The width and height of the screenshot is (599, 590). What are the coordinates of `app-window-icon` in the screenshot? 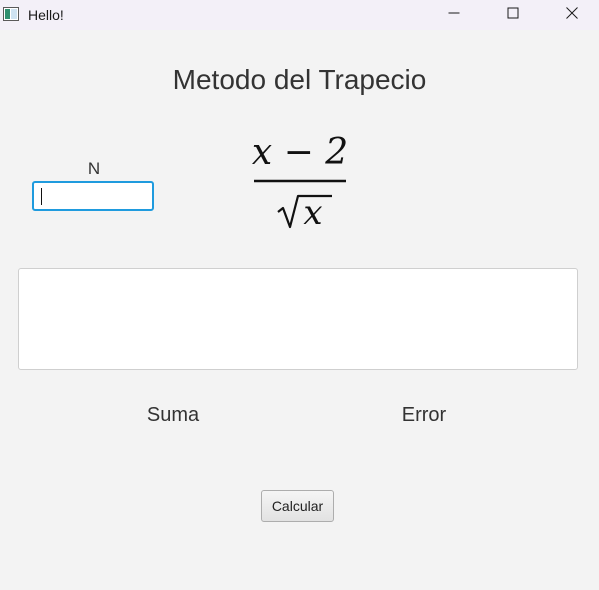 It's located at (11, 14).